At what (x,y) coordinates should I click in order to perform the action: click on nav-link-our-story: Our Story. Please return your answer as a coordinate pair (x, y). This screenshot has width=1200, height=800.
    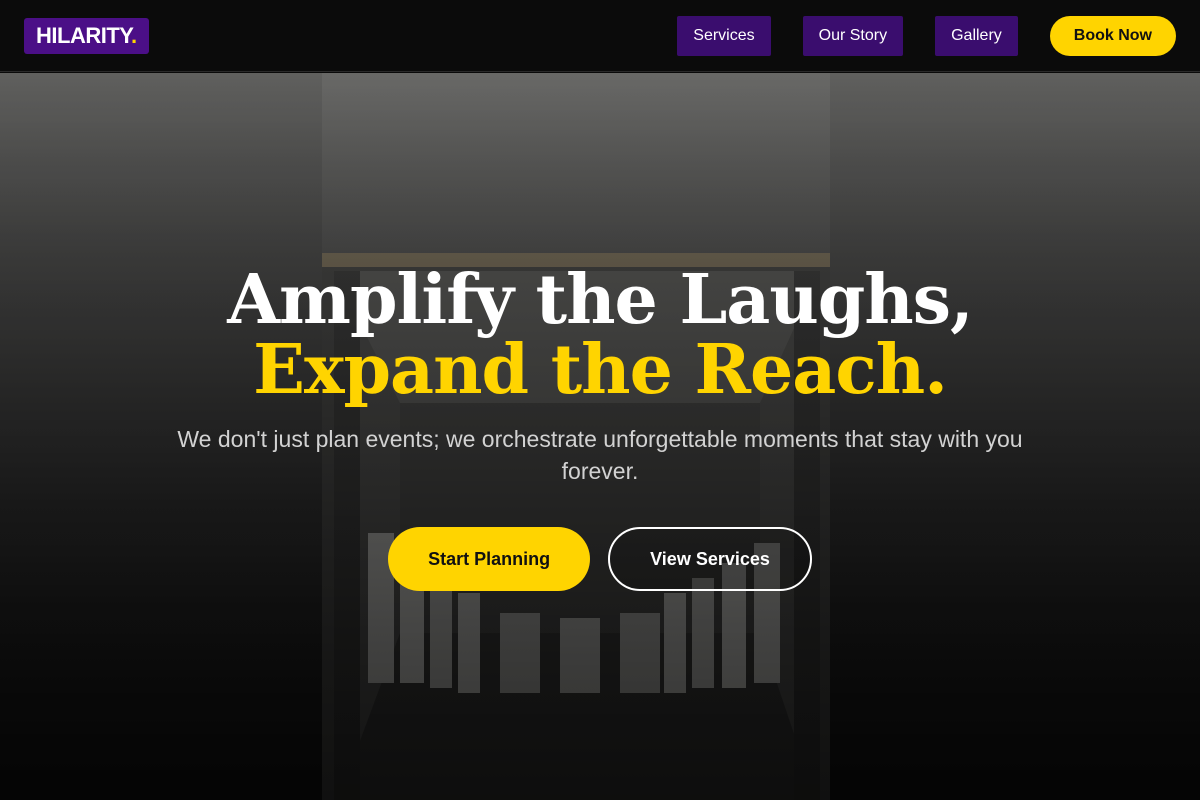
    Looking at the image, I should click on (853, 35).